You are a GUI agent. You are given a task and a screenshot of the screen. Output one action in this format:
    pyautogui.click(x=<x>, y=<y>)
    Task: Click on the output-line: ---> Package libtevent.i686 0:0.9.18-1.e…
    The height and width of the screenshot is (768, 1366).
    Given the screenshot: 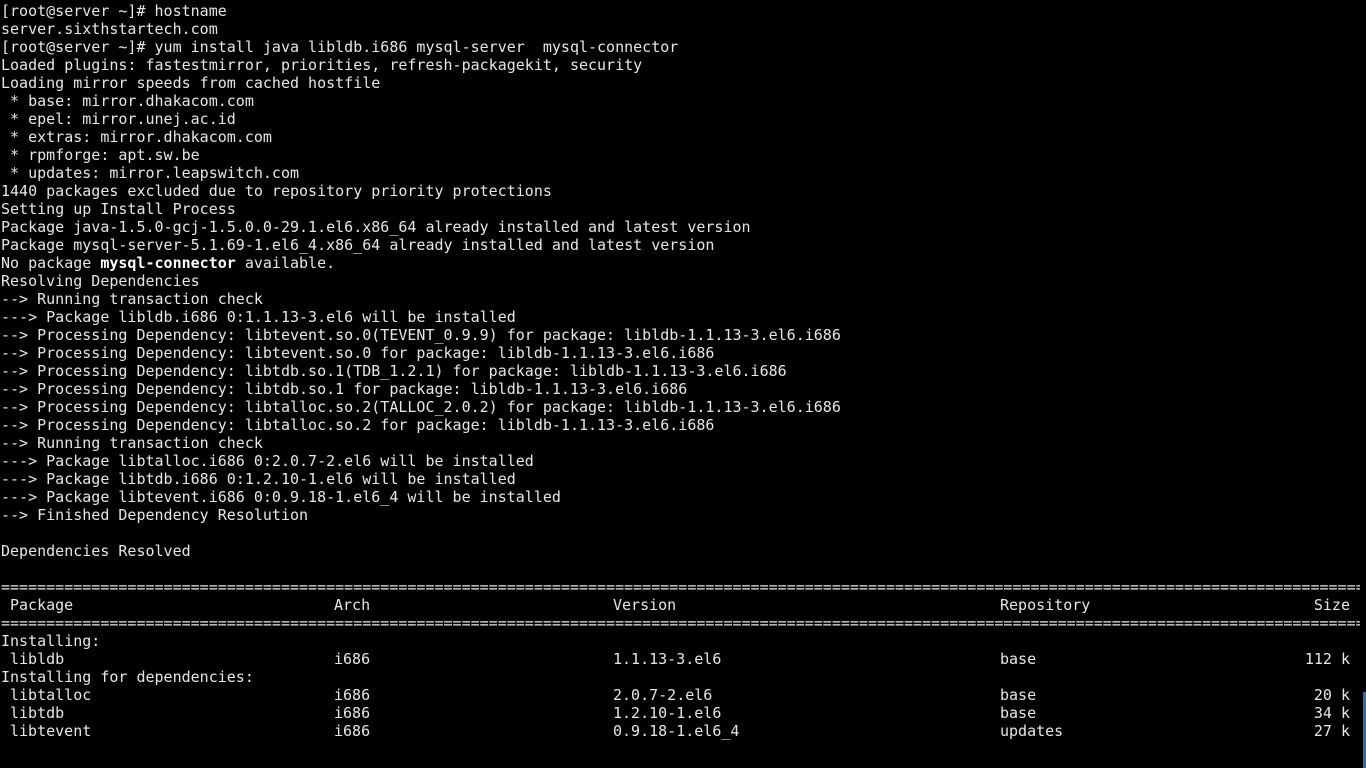 What is the action you would take?
    pyautogui.click(x=281, y=497)
    